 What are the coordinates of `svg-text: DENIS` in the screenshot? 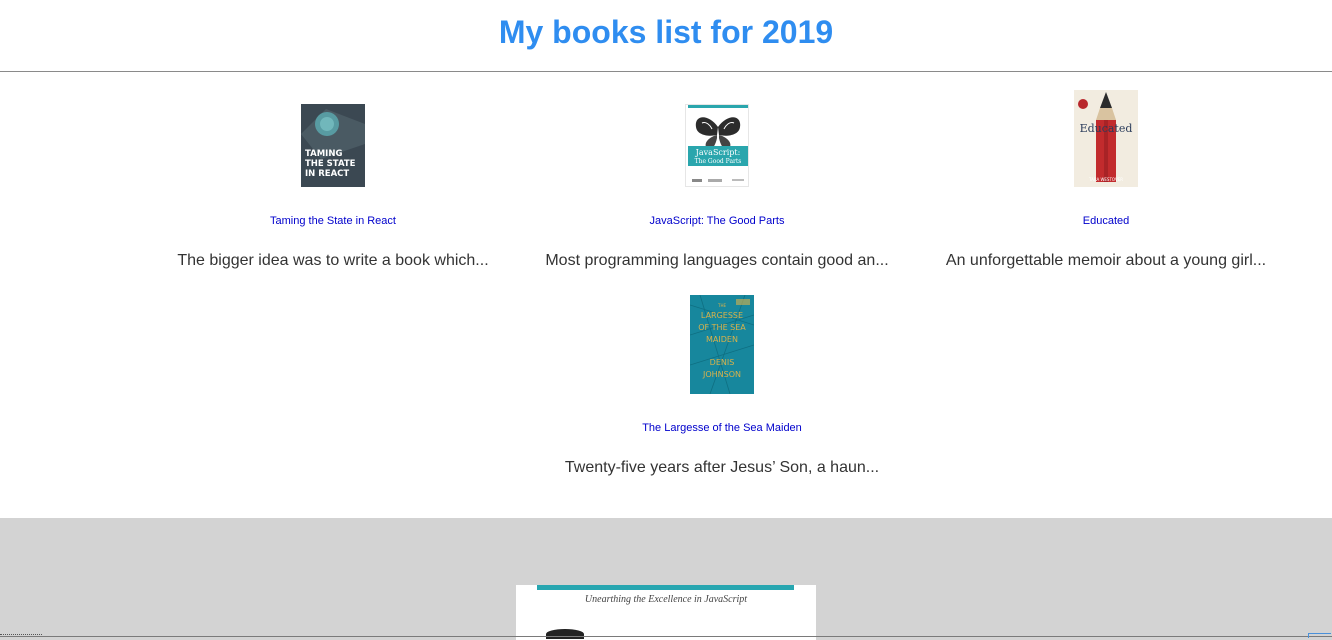 It's located at (722, 362).